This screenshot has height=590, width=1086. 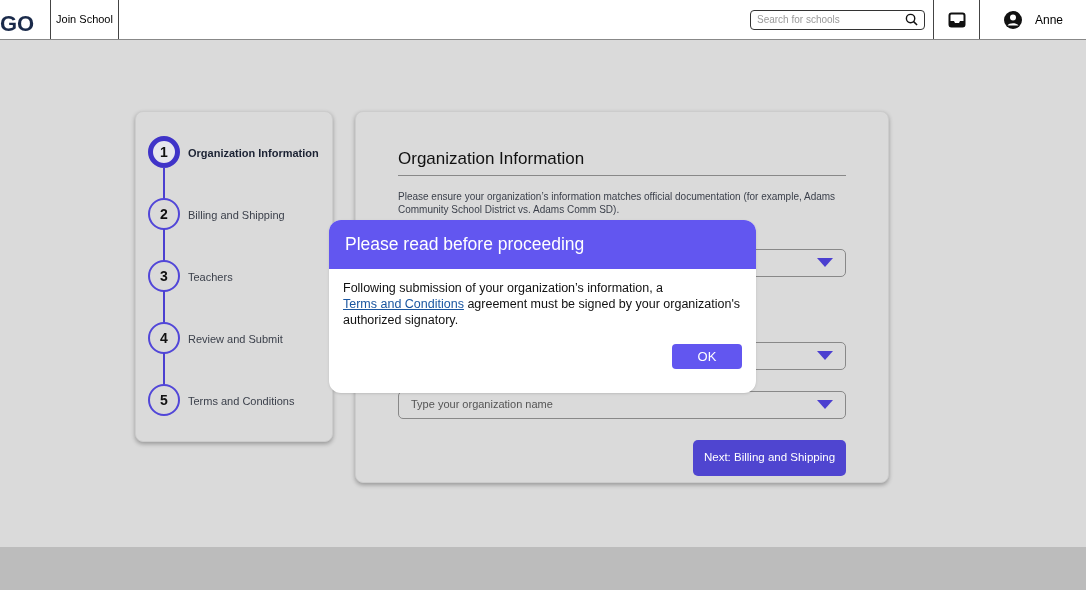 I want to click on dropdown-input: Type your organization name, so click(x=614, y=404).